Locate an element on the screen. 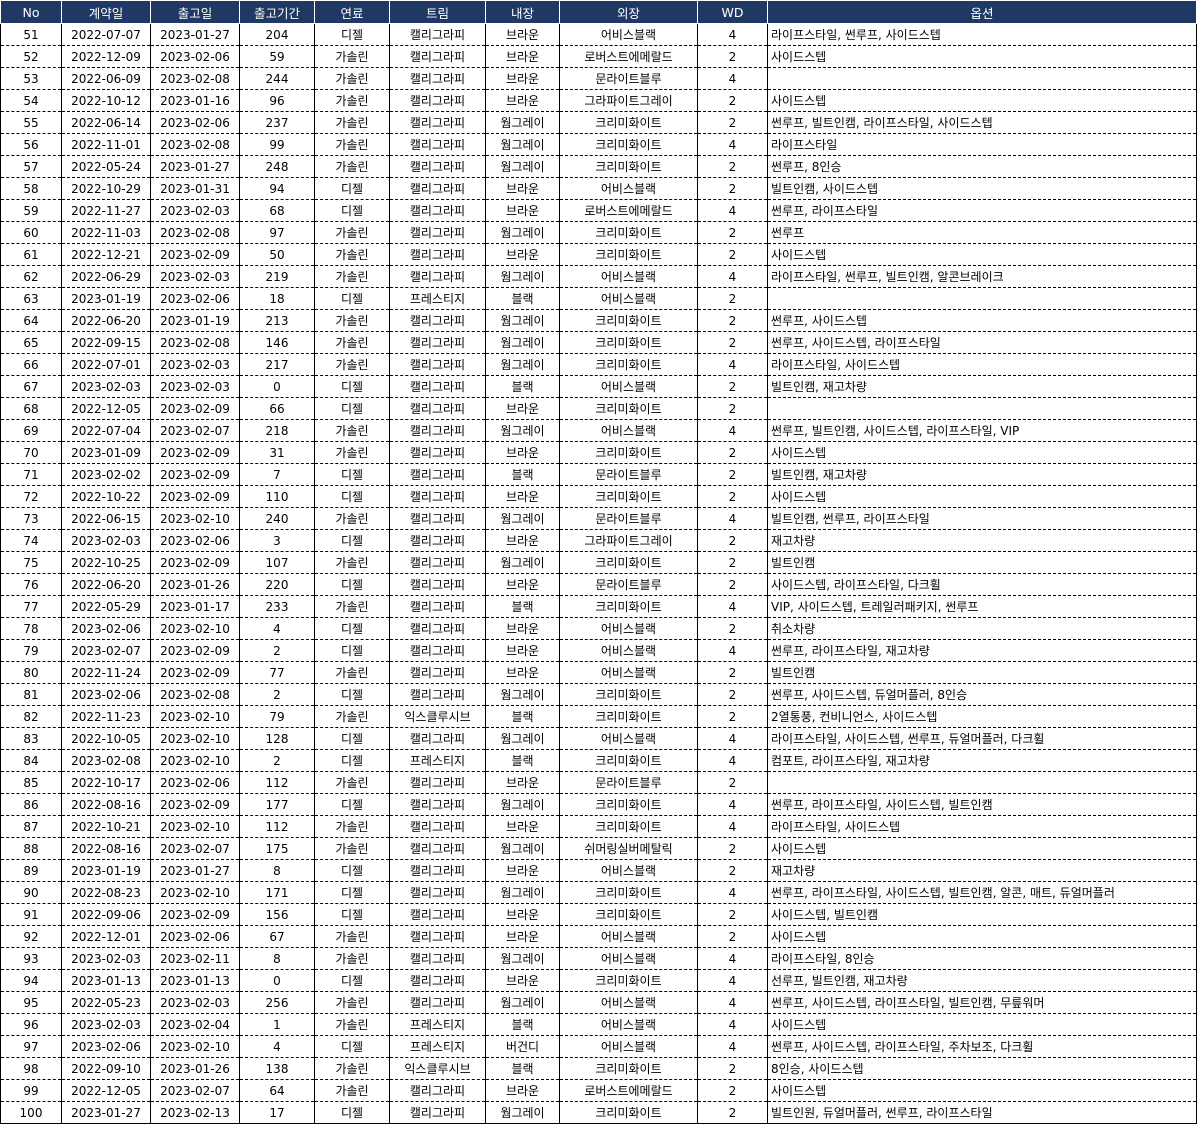 The width and height of the screenshot is (1197, 1124). cell-no: 61 is located at coordinates (31, 254).